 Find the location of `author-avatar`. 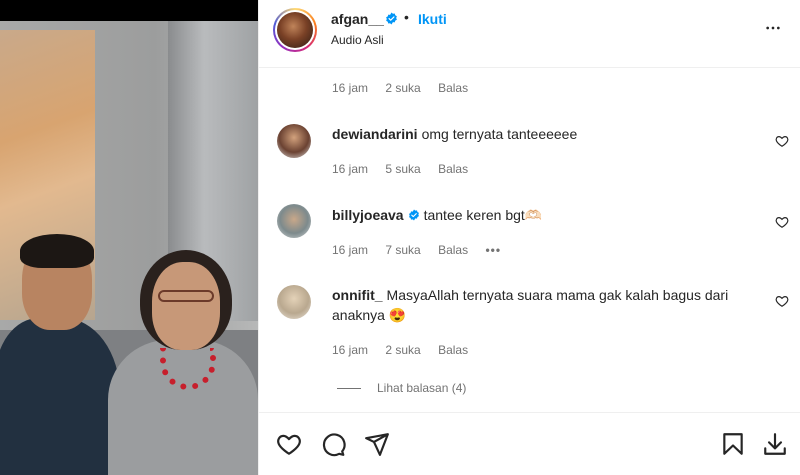

author-avatar is located at coordinates (295, 30).